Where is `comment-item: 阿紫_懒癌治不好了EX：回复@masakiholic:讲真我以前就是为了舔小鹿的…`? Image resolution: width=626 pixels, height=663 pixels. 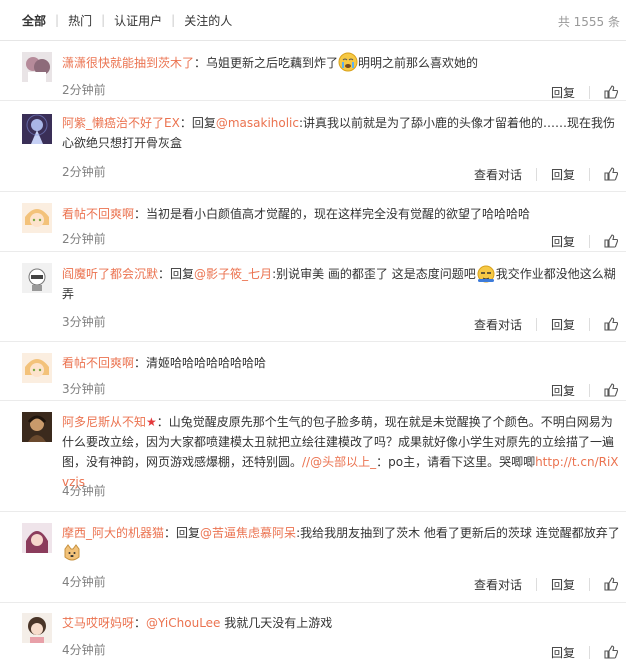
comment-item: 阿紫_懒癌治不好了EX：回复@masakiholic:讲真我以前就是为了舔小鹿的… is located at coordinates (313, 146).